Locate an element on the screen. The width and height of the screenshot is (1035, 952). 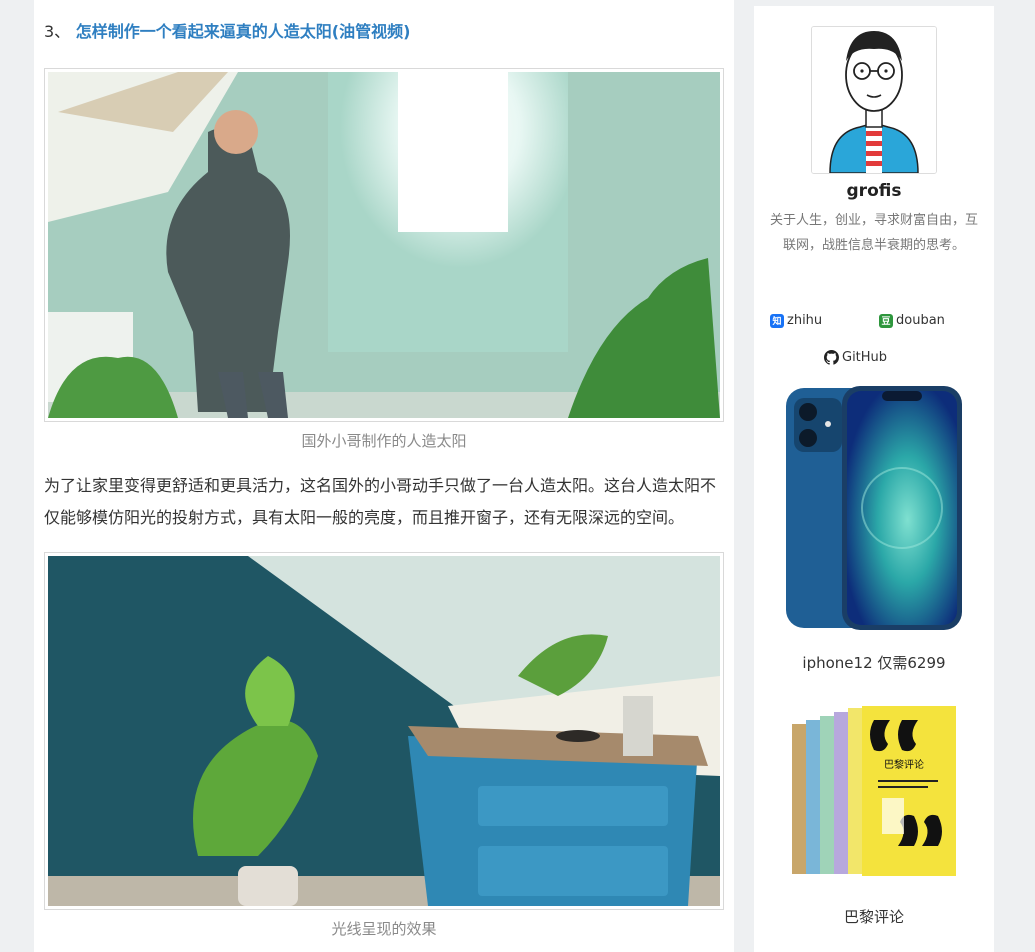
figure1-caption: 国外小哥制作的人造太阳 is located at coordinates (384, 441).